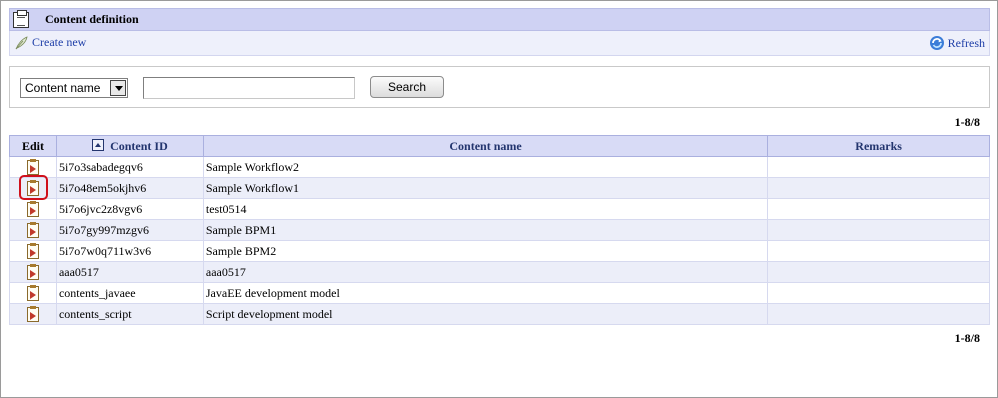  Describe the element at coordinates (878, 146) in the screenshot. I see `column-header-remarks: Remarks` at that location.